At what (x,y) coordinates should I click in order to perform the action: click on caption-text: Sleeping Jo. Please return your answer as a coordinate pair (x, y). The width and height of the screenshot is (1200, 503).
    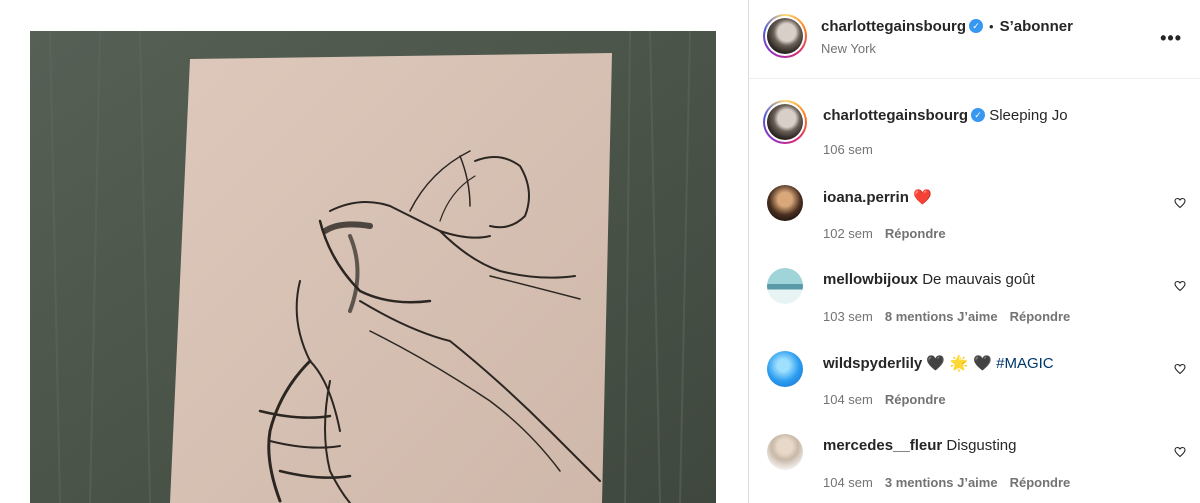
    Looking at the image, I should click on (1028, 115).